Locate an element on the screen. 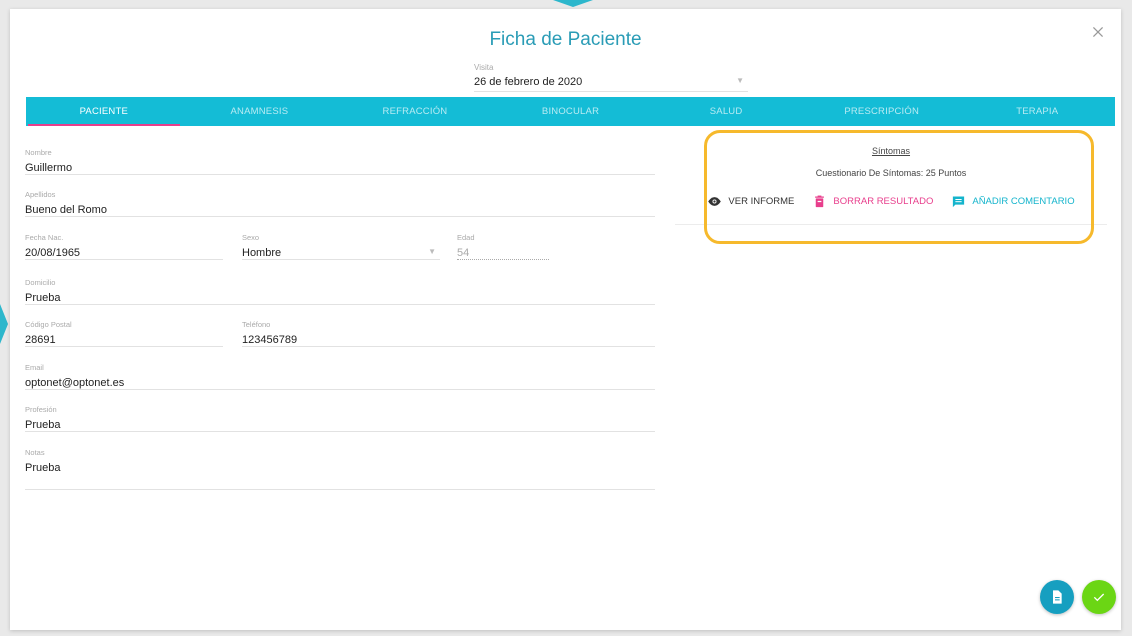 This screenshot has width=1132, height=636. sexo-select: Sexo Hombre ▼ is located at coordinates (341, 246).